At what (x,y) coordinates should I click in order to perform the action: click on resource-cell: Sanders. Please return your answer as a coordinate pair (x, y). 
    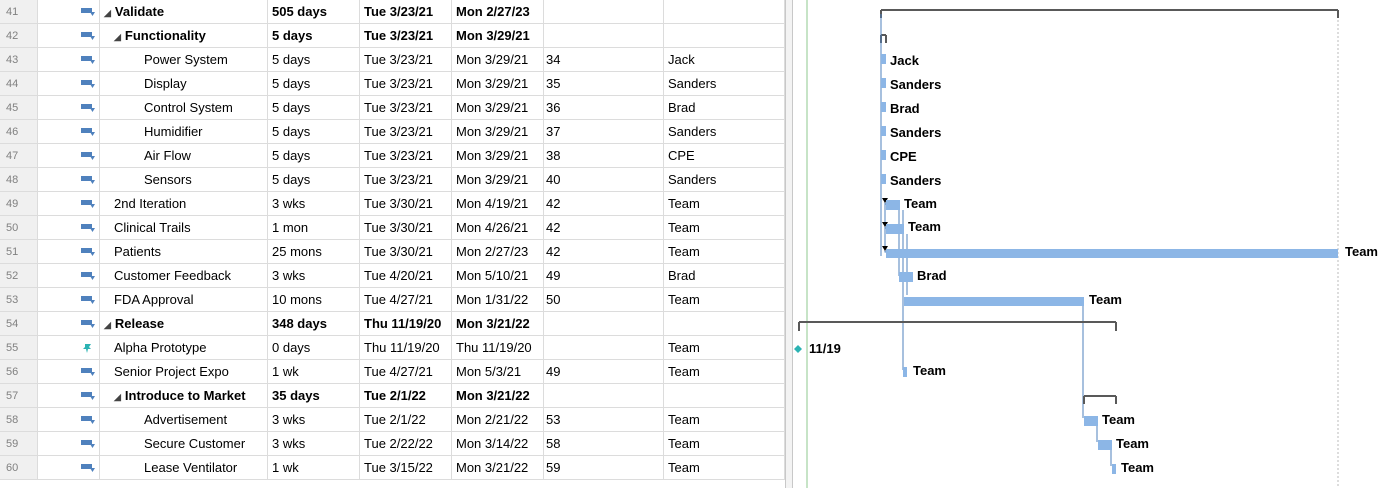
    Looking at the image, I should click on (724, 180).